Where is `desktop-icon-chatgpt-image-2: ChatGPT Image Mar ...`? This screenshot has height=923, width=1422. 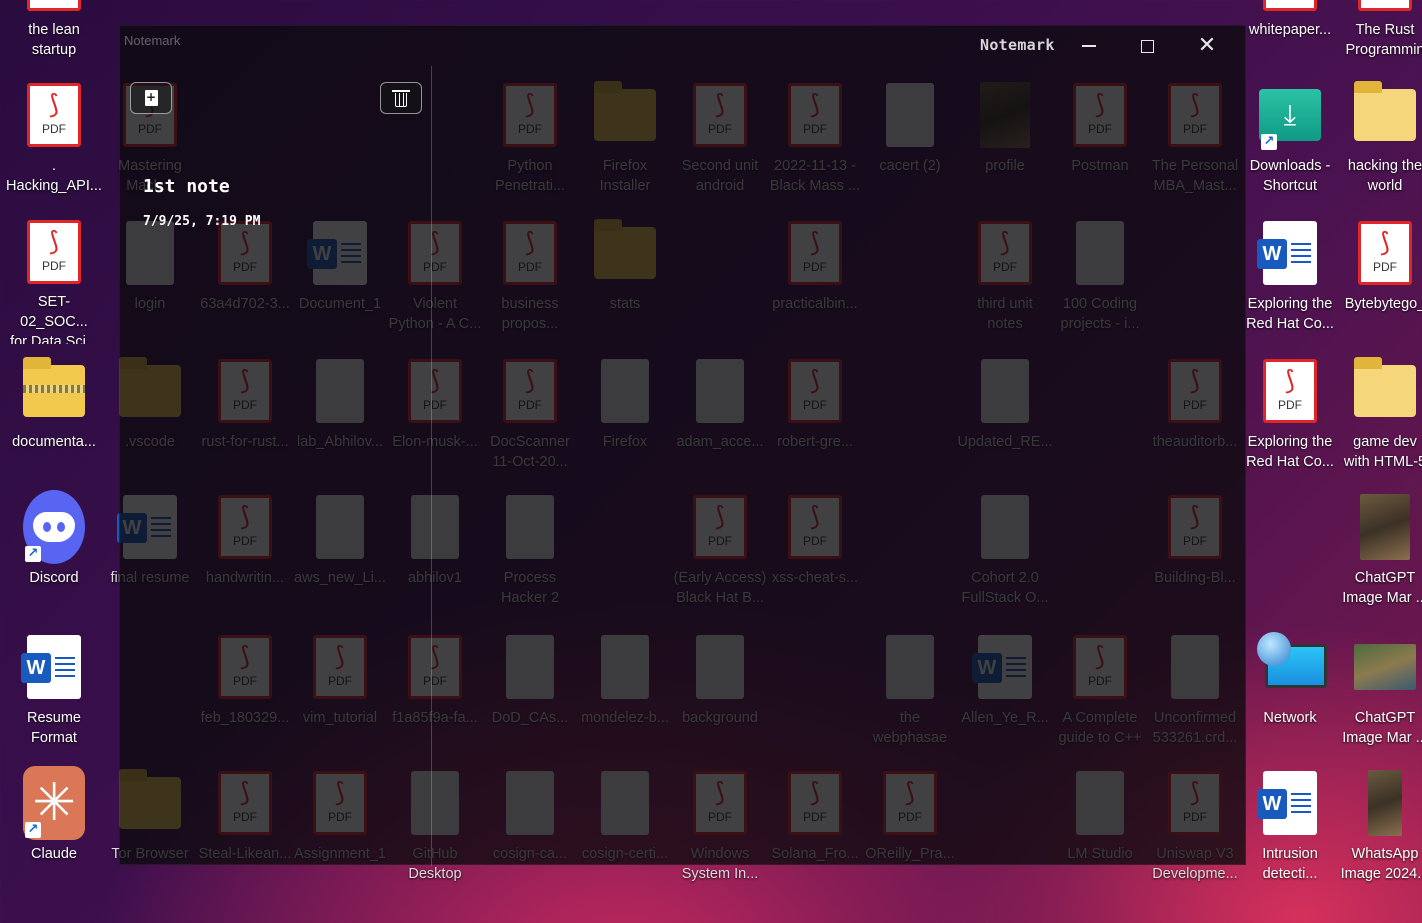 desktop-icon-chatgpt-image-2: ChatGPT Image Mar ... is located at coordinates (1379, 696).